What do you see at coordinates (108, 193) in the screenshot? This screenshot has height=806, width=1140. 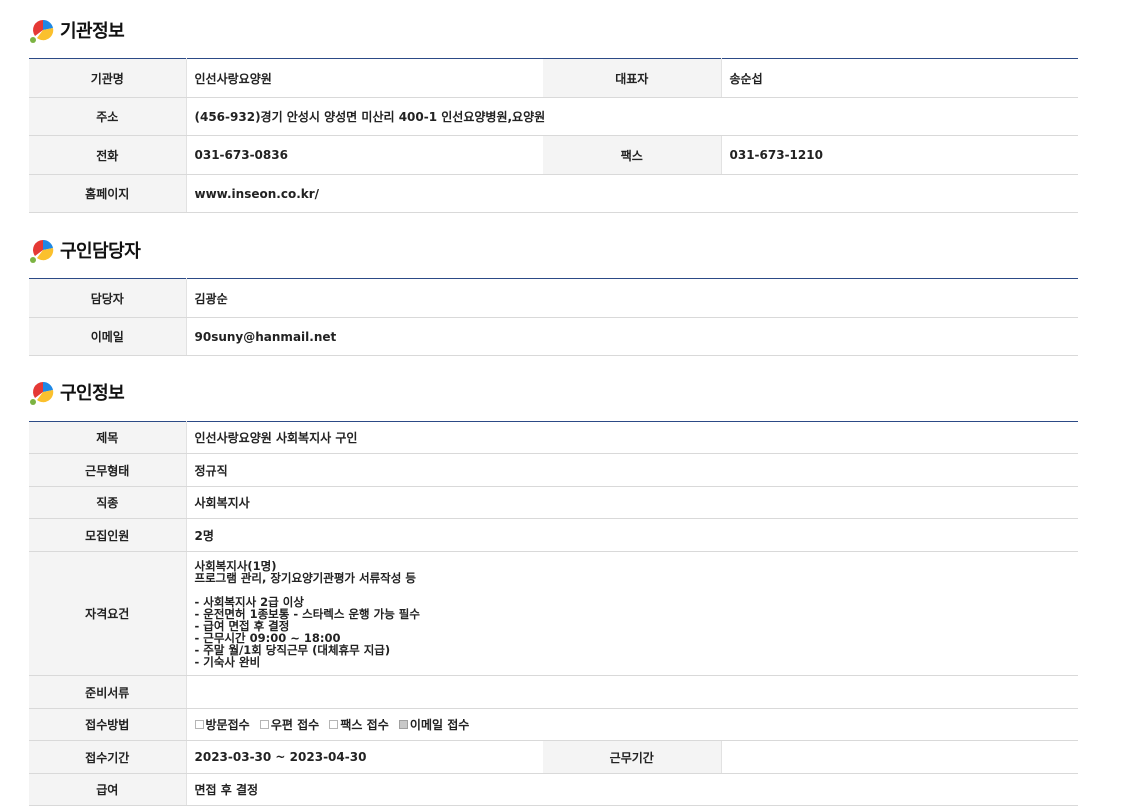 I see `homepage-label: 홈페이지` at bounding box center [108, 193].